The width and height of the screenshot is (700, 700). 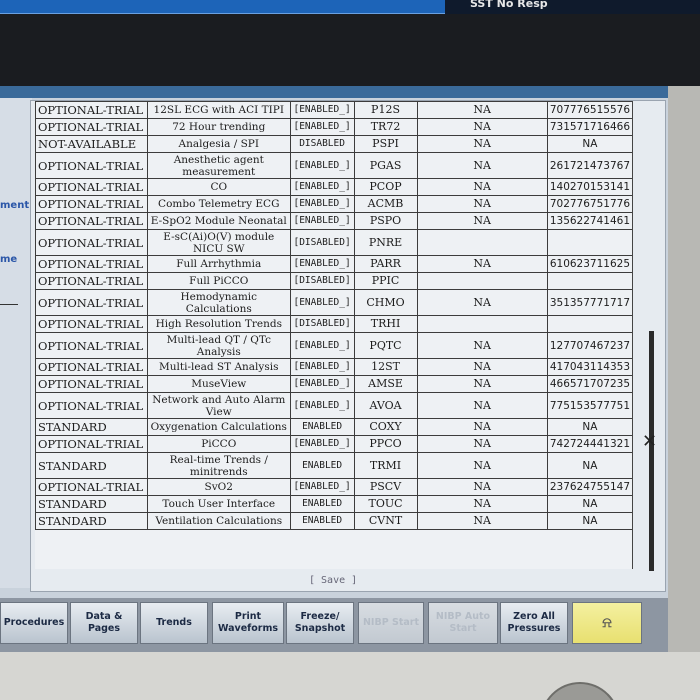 What do you see at coordinates (334, 92) in the screenshot?
I see `screen-header-band` at bounding box center [334, 92].